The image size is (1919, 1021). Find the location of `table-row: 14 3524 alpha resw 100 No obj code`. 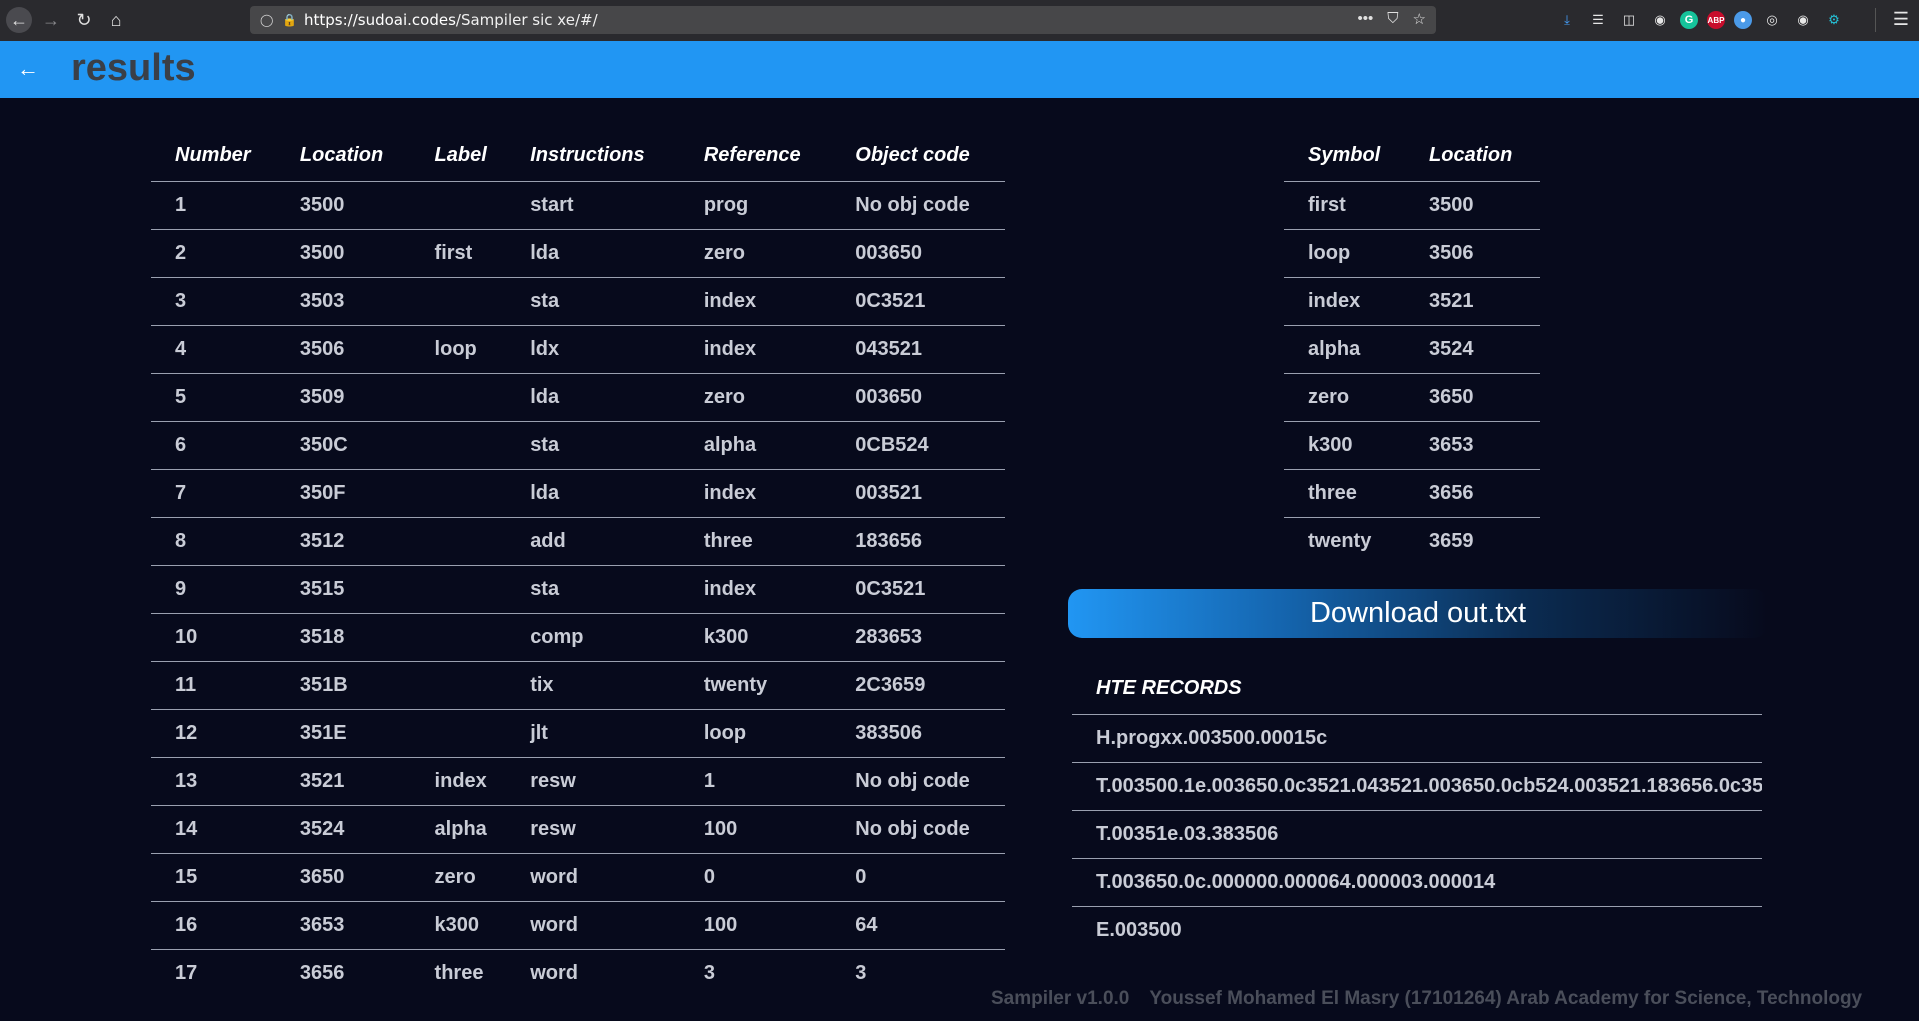

table-row: 14 3524 alpha resw 100 No obj code is located at coordinates (578, 829).